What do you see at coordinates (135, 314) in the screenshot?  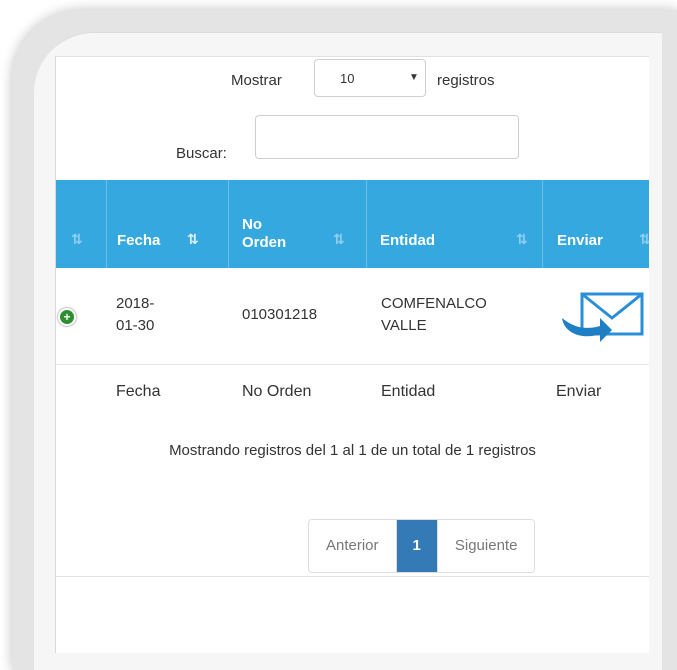 I see `cell-fecha: 2018-01-30` at bounding box center [135, 314].